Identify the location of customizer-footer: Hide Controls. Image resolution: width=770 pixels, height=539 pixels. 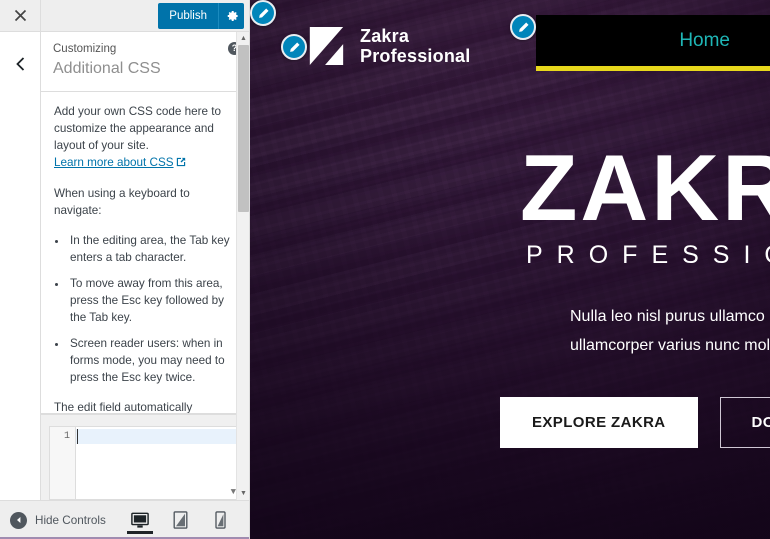
(124, 519).